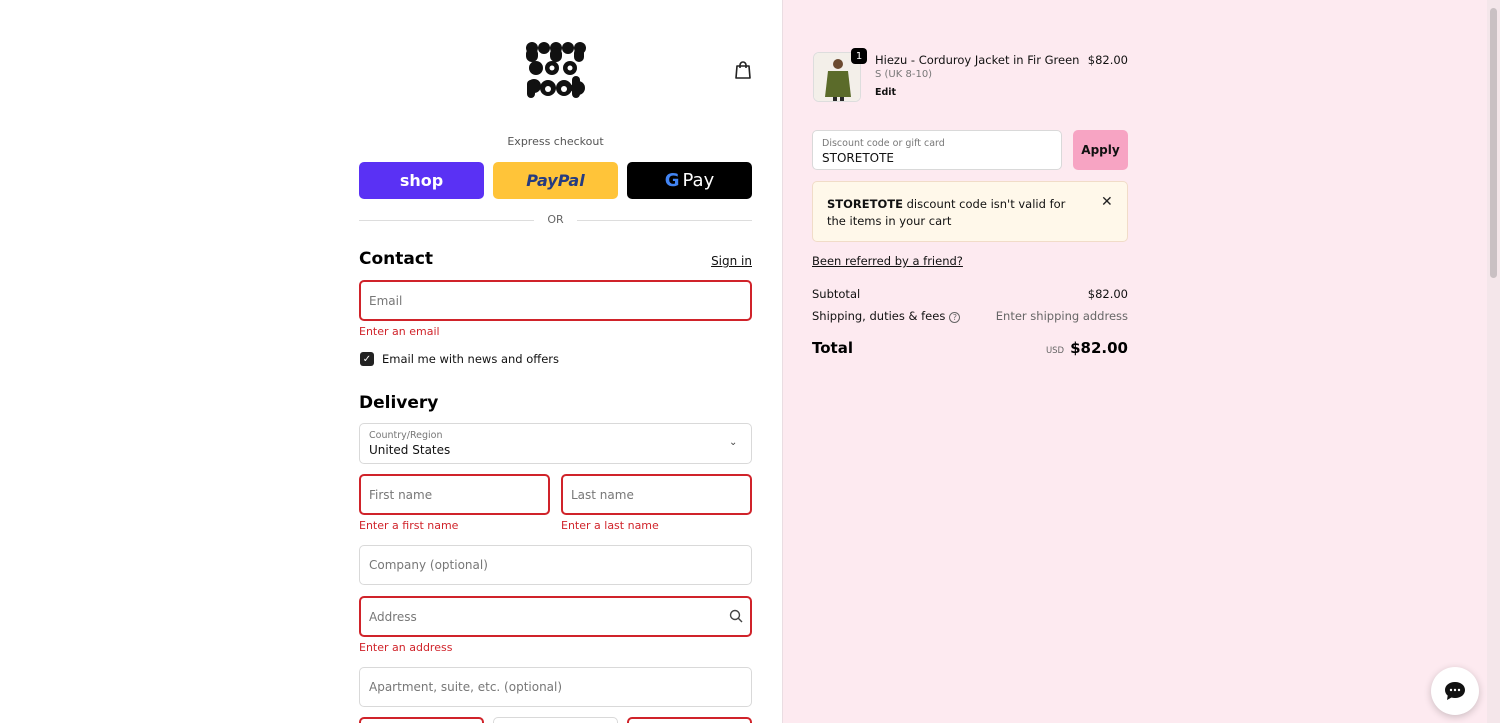  I want to click on apartment-field: Apartment, suite, etc. (optional), so click(555, 687).